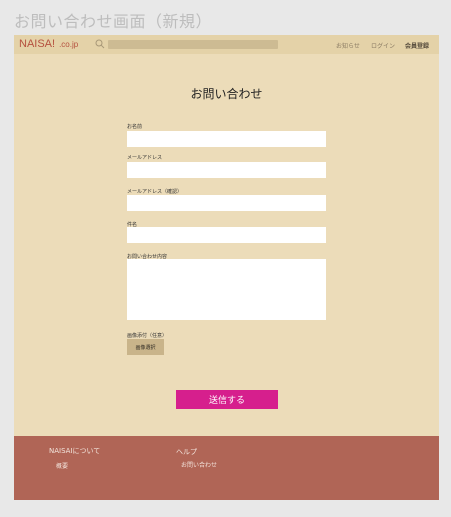  What do you see at coordinates (227, 399) in the screenshot?
I see `submit-button: 送信する` at bounding box center [227, 399].